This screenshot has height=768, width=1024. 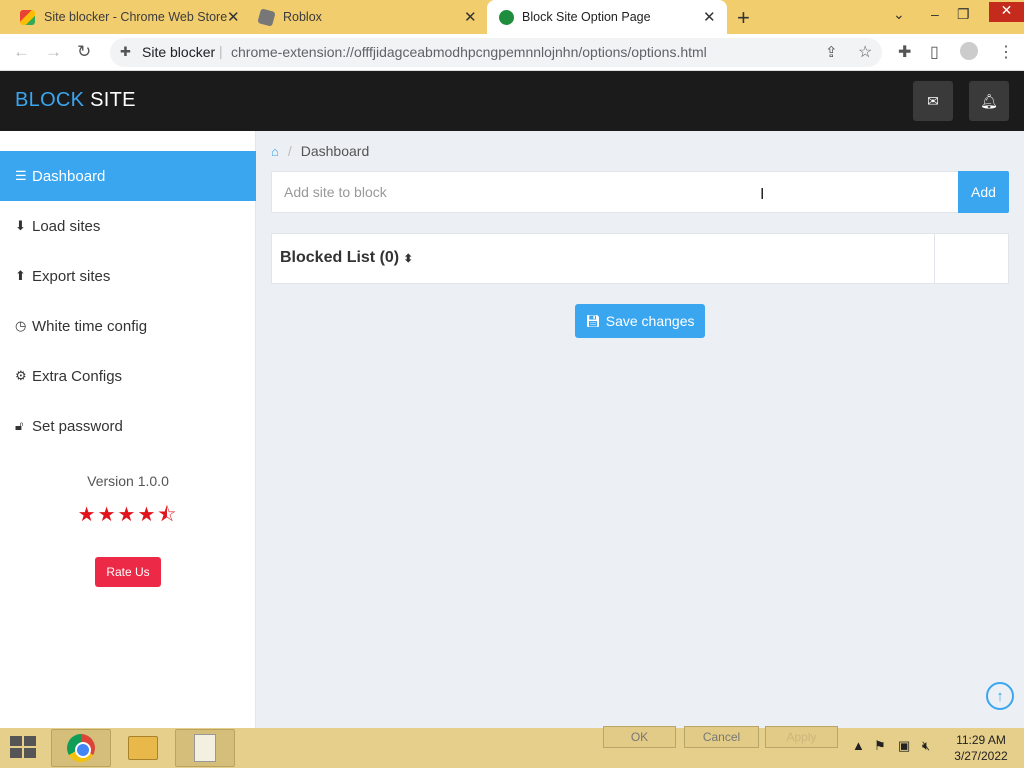 What do you see at coordinates (639, 737) in the screenshot?
I see `ok-button: OK` at bounding box center [639, 737].